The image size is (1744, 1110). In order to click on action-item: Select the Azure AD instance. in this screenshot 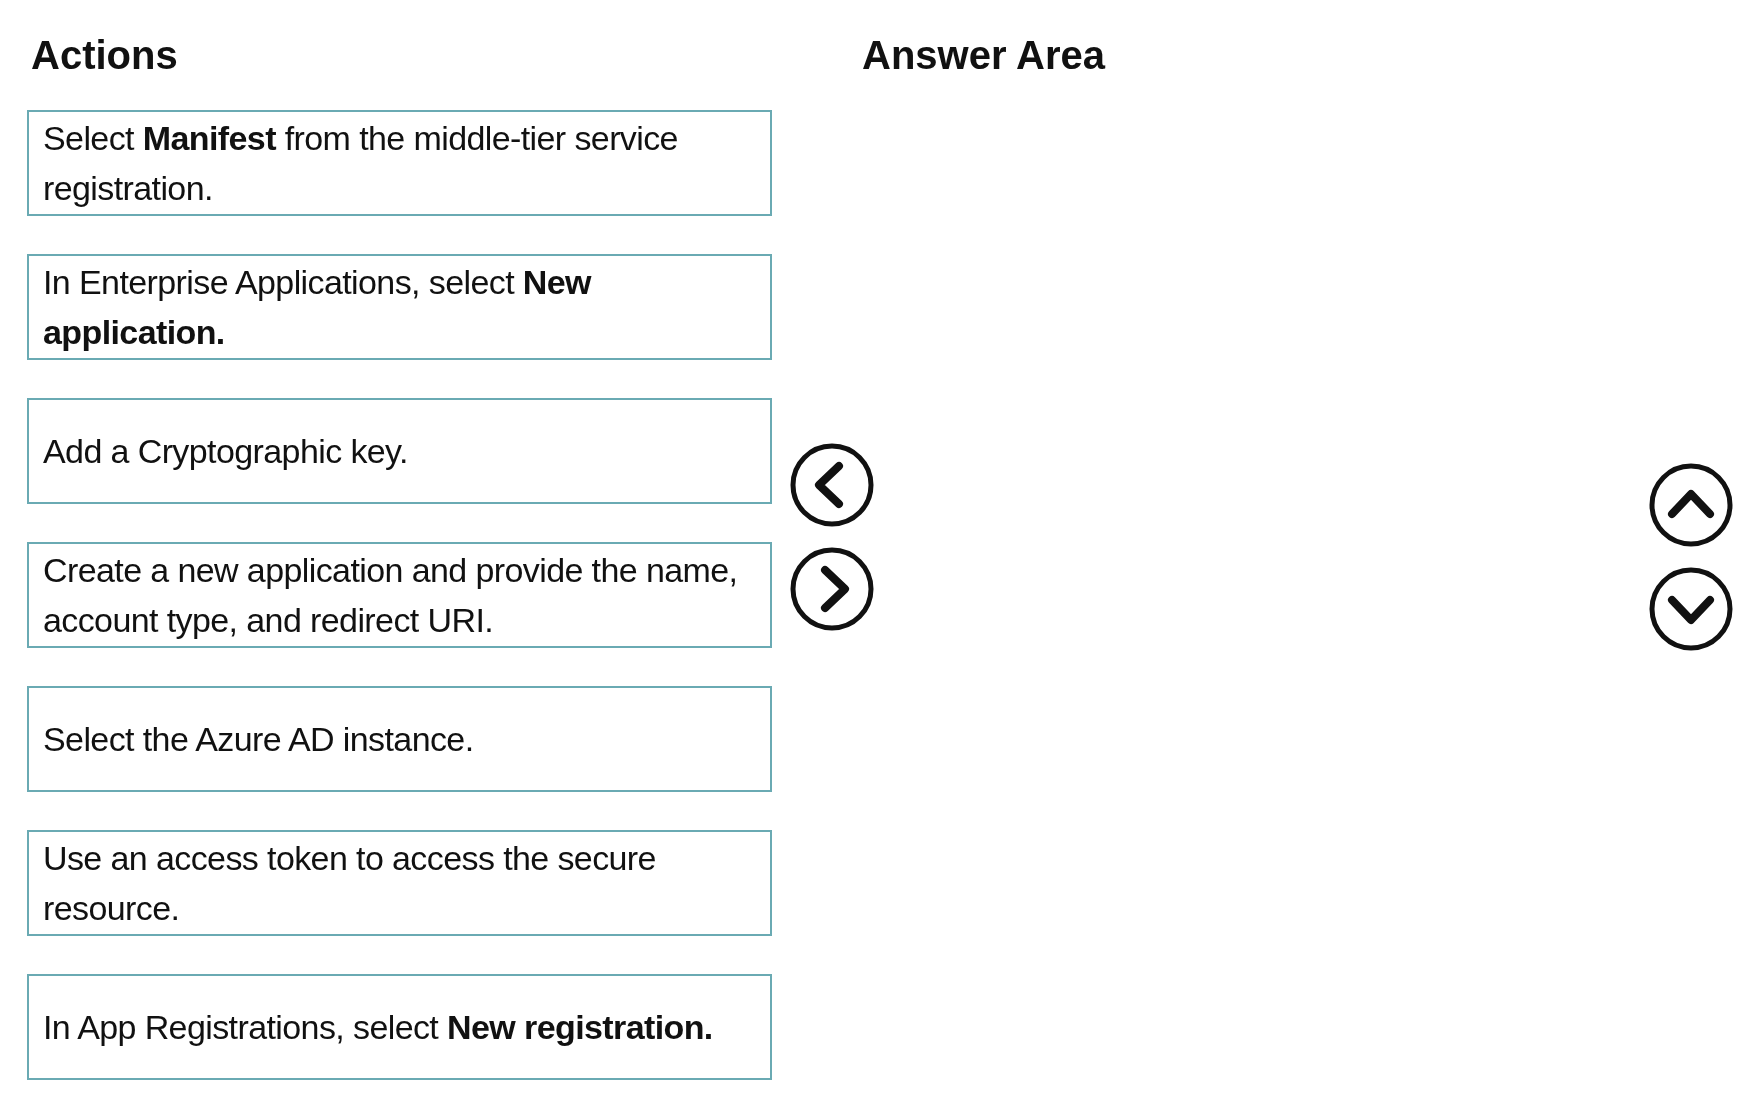, I will do `click(399, 739)`.